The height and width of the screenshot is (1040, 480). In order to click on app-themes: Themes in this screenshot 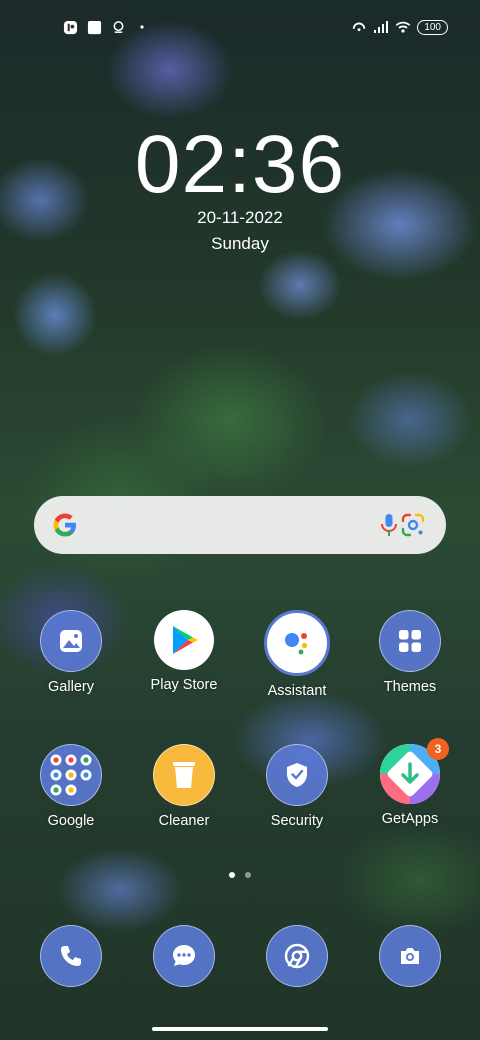, I will do `click(410, 652)`.